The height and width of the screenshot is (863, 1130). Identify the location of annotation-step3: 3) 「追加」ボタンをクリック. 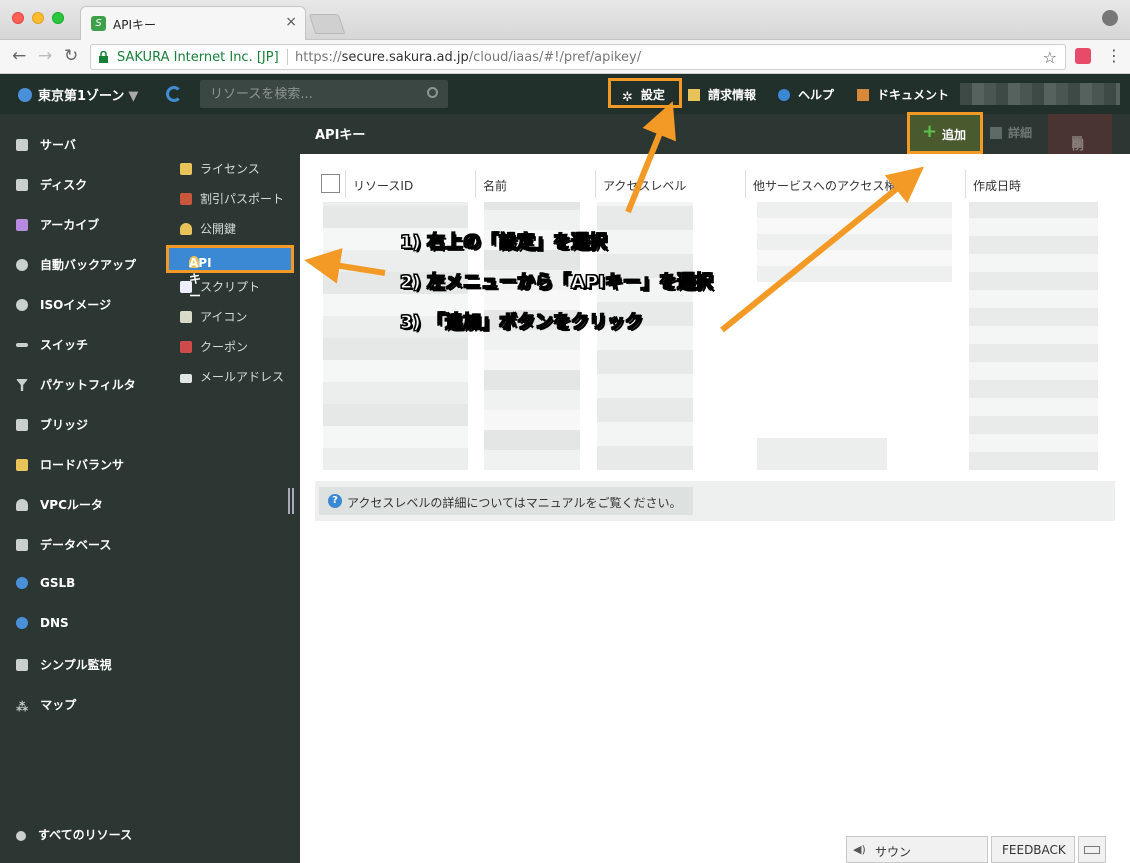
(521, 323).